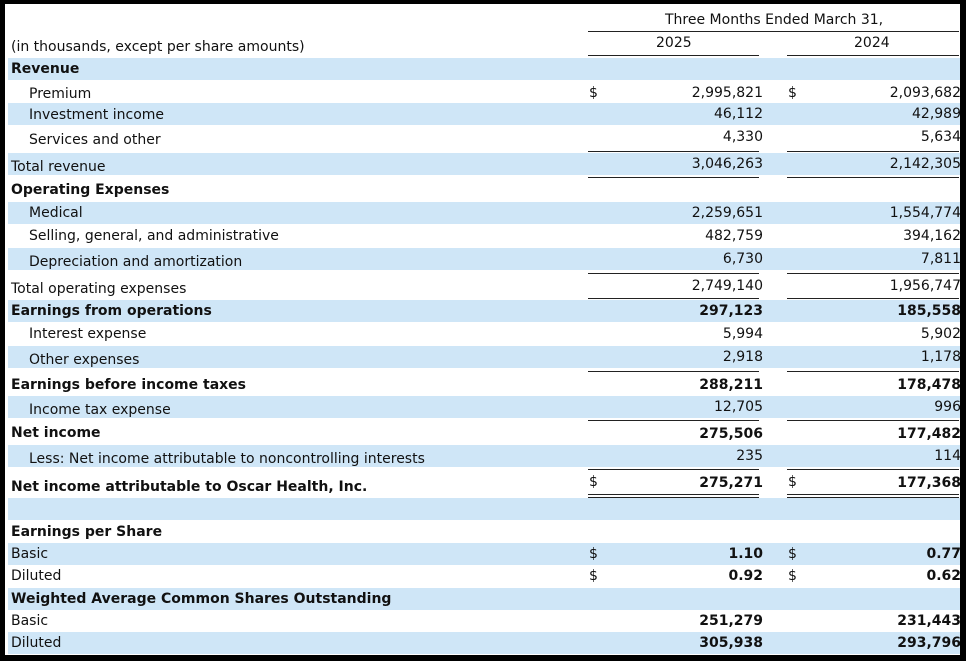 The height and width of the screenshot is (661, 966). What do you see at coordinates (727, 213) in the screenshot?
I see `value-2025: 2,259,651` at bounding box center [727, 213].